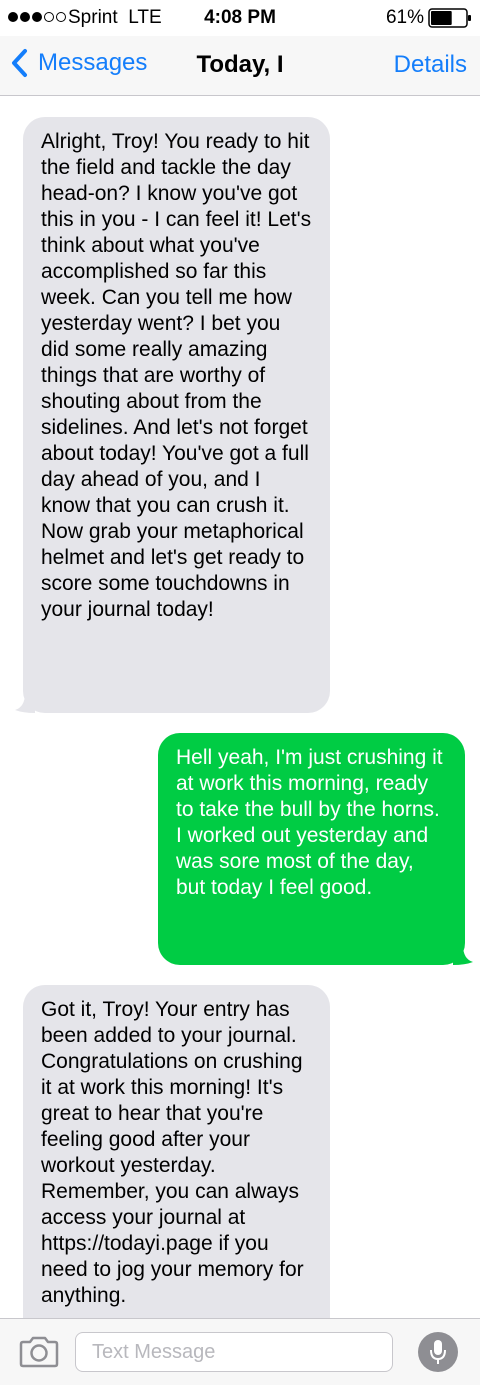 The image size is (480, 1385). What do you see at coordinates (240, 18) in the screenshot?
I see `status-bar: Sprint LTE 4:08 PM 61%` at bounding box center [240, 18].